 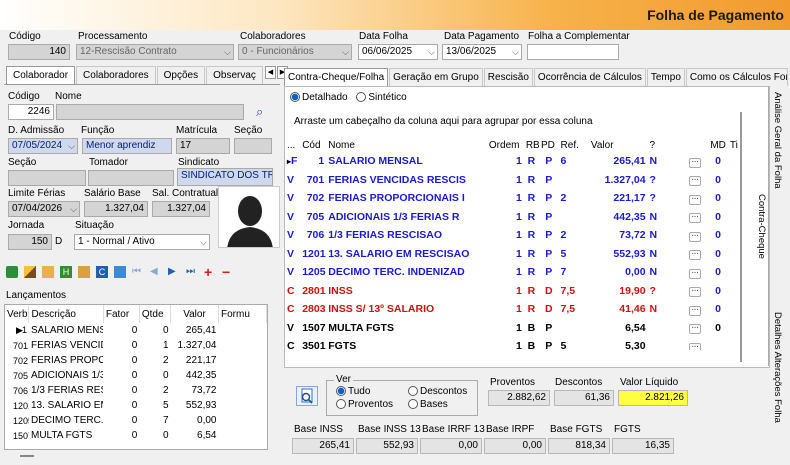 I want to click on table-row: 705 ADICIONAIS 1/3 0 0 442,35, so click(x=136, y=375).